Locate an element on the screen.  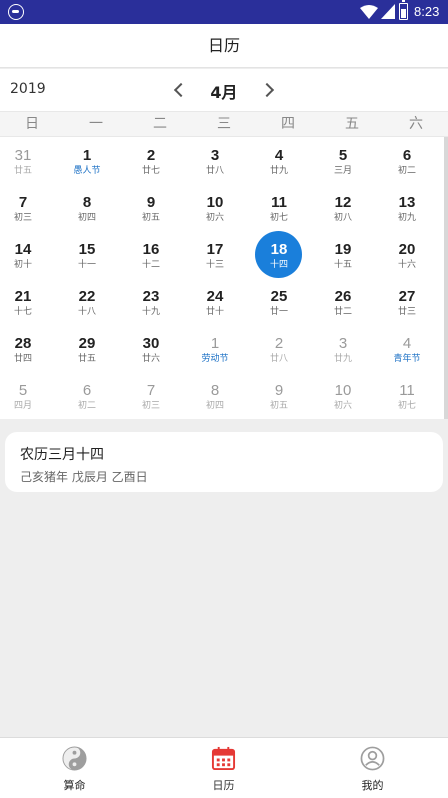
yin-yang-icon is located at coordinates (74, 758).